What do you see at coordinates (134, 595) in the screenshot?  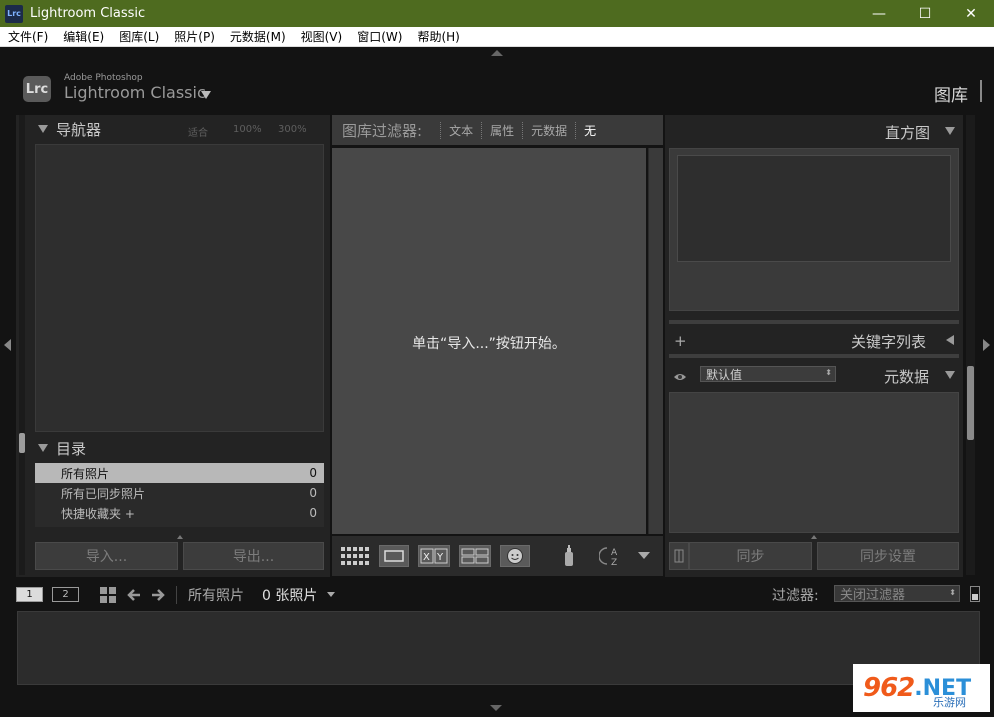 I see `back-arrow-icon` at bounding box center [134, 595].